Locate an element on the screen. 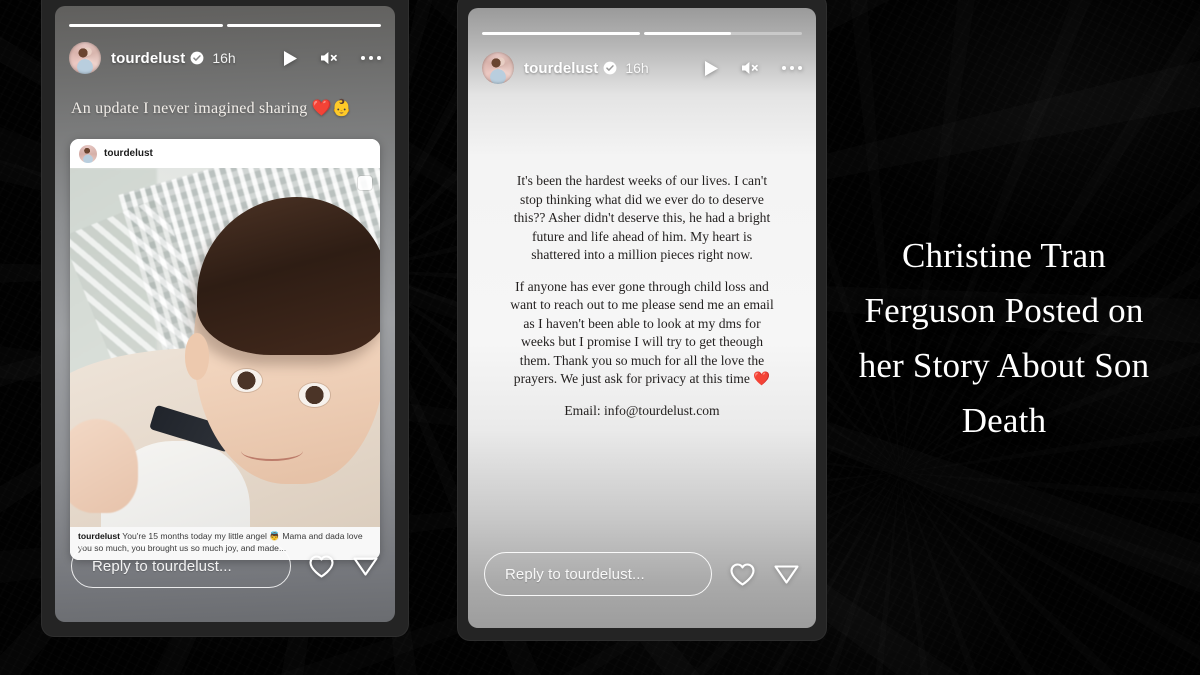 The width and height of the screenshot is (1200, 675). story-header-left: tourdelust 16h is located at coordinates (225, 58).